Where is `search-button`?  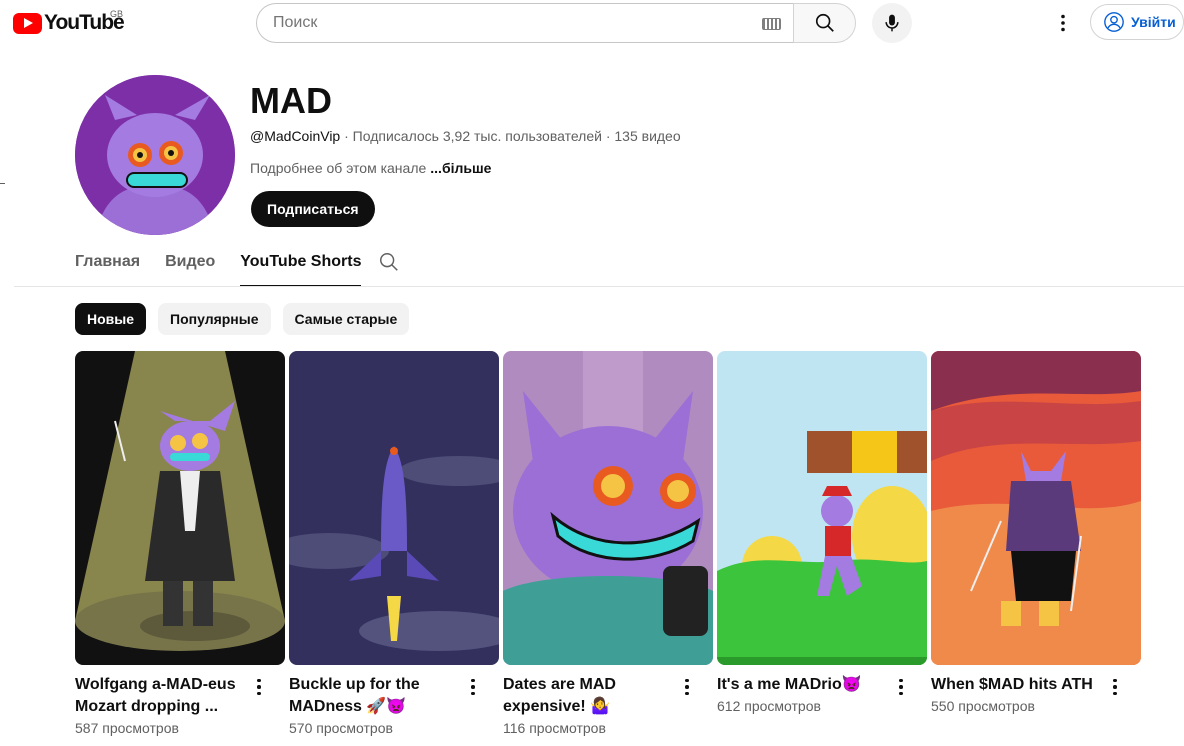
search-button is located at coordinates (824, 23).